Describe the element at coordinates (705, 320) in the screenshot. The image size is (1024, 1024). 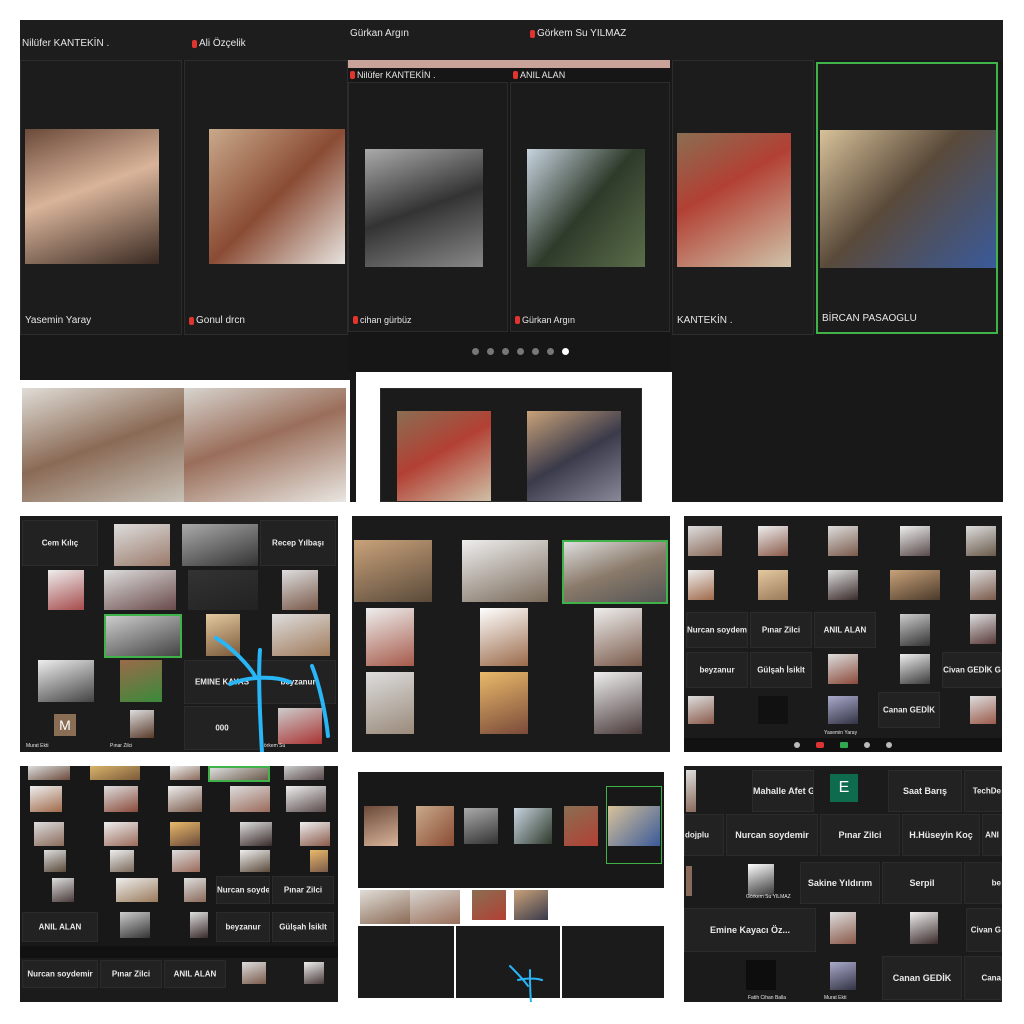
I see `participant-name: KANTEKİN .` at that location.